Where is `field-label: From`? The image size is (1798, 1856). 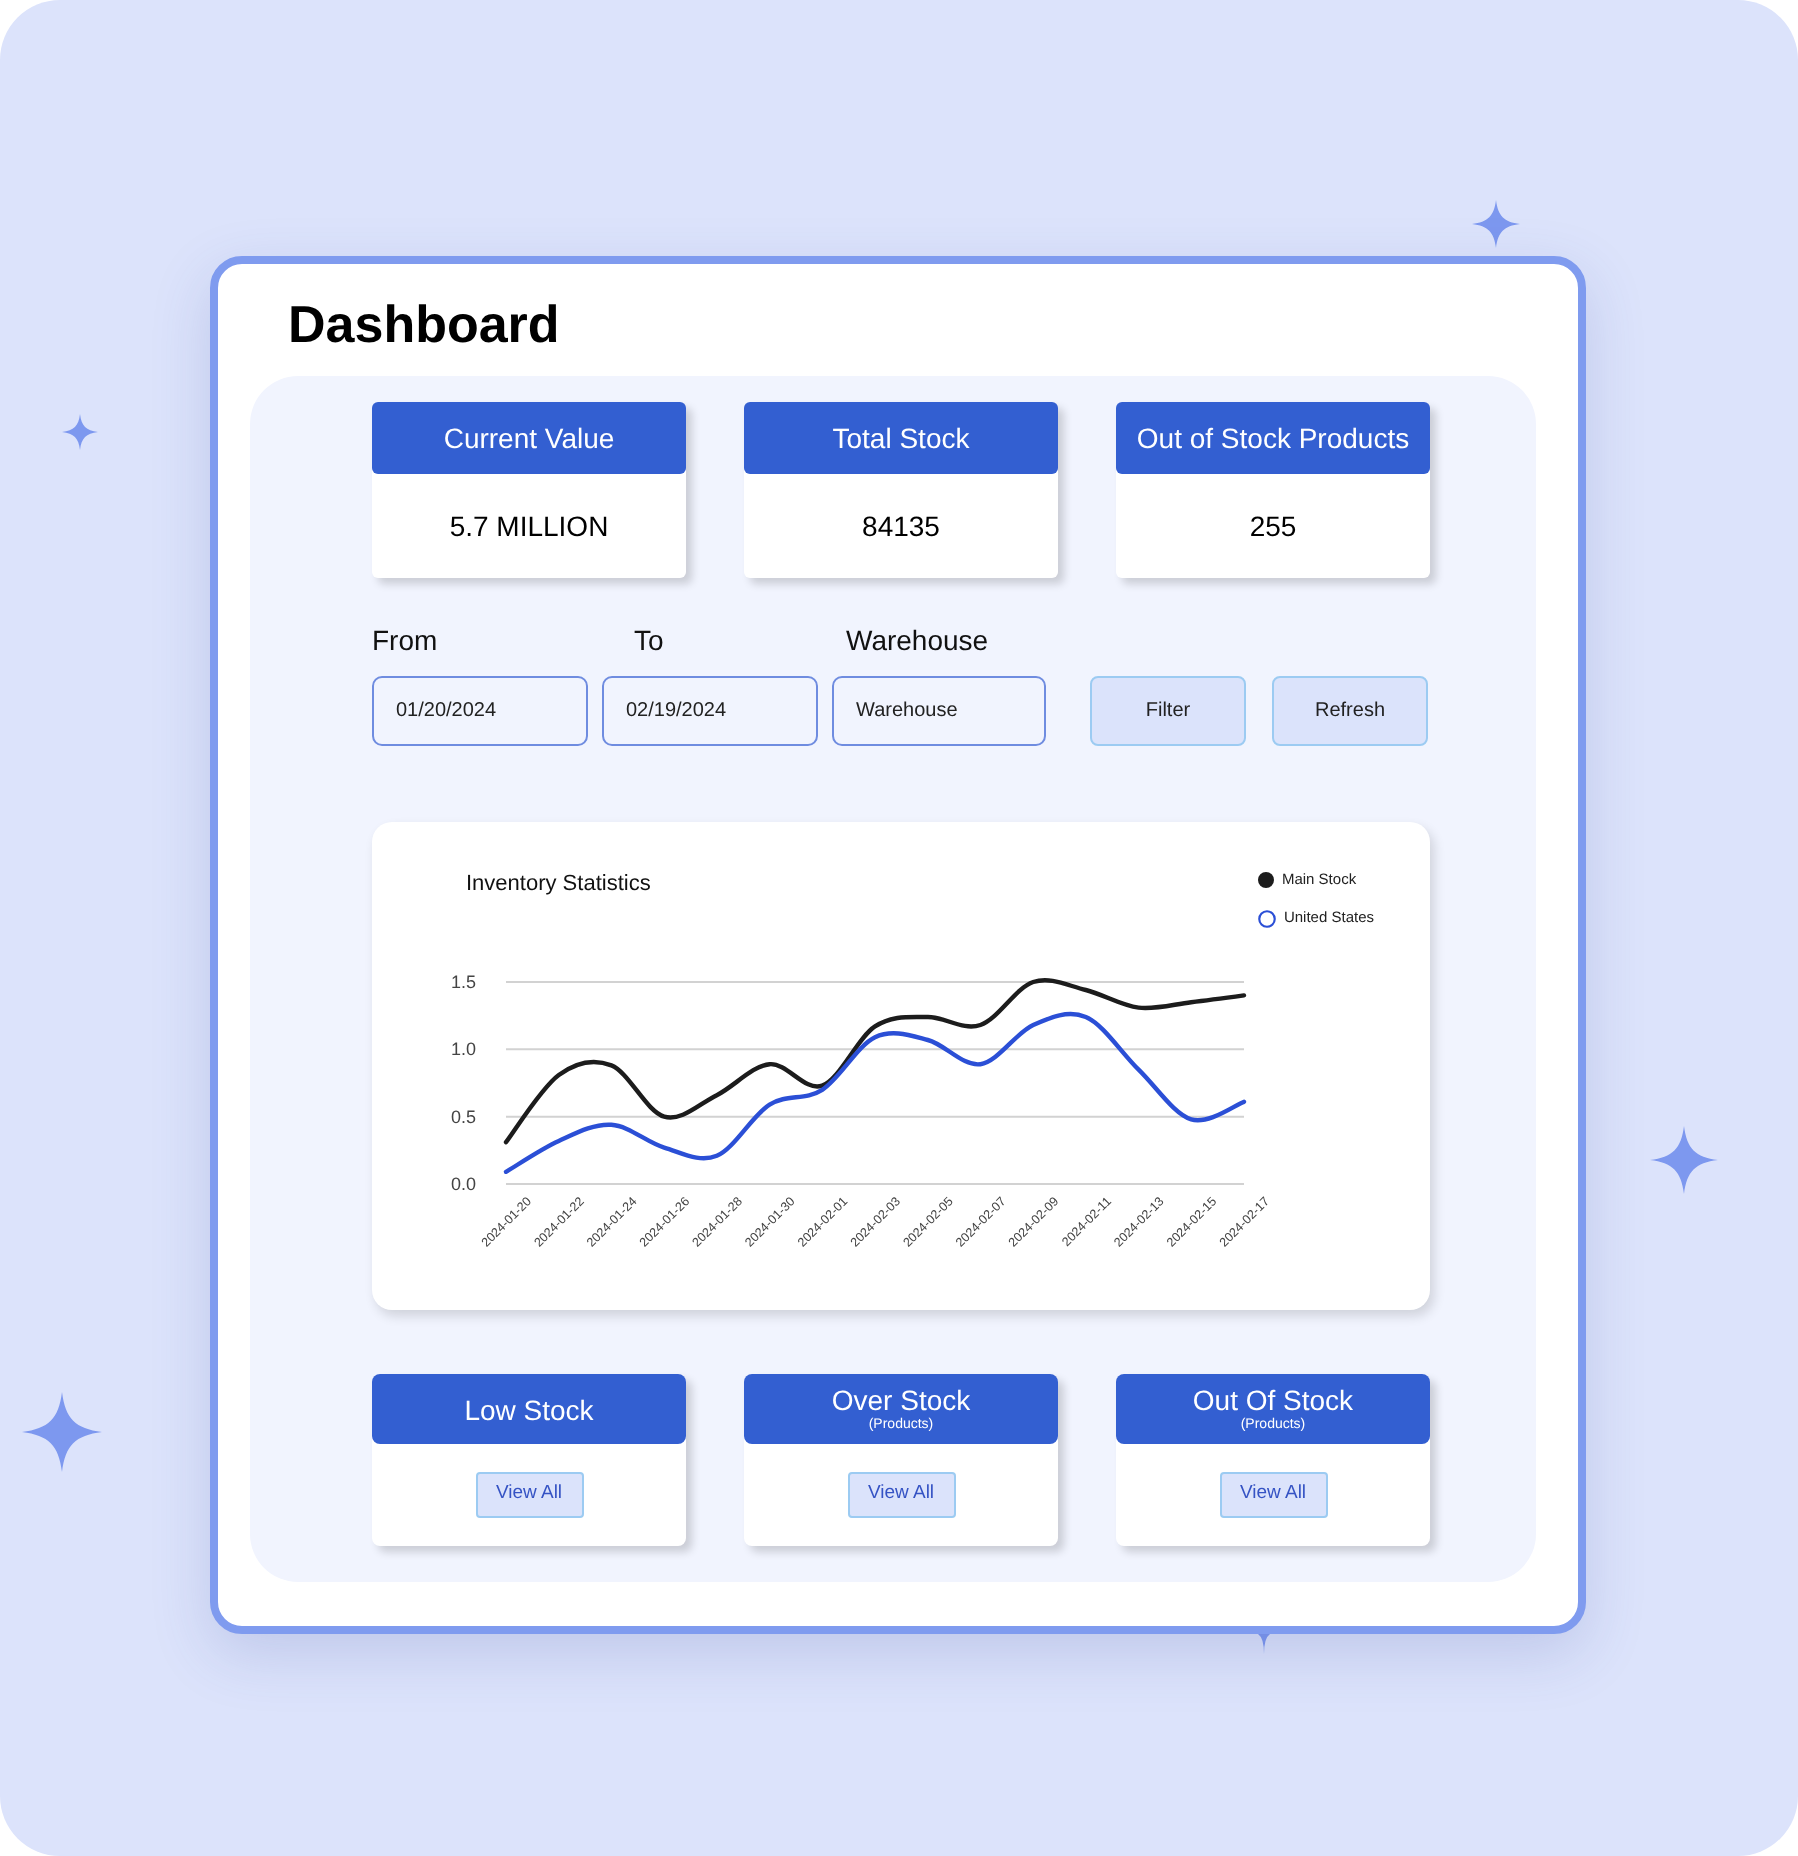 field-label: From is located at coordinates (405, 640).